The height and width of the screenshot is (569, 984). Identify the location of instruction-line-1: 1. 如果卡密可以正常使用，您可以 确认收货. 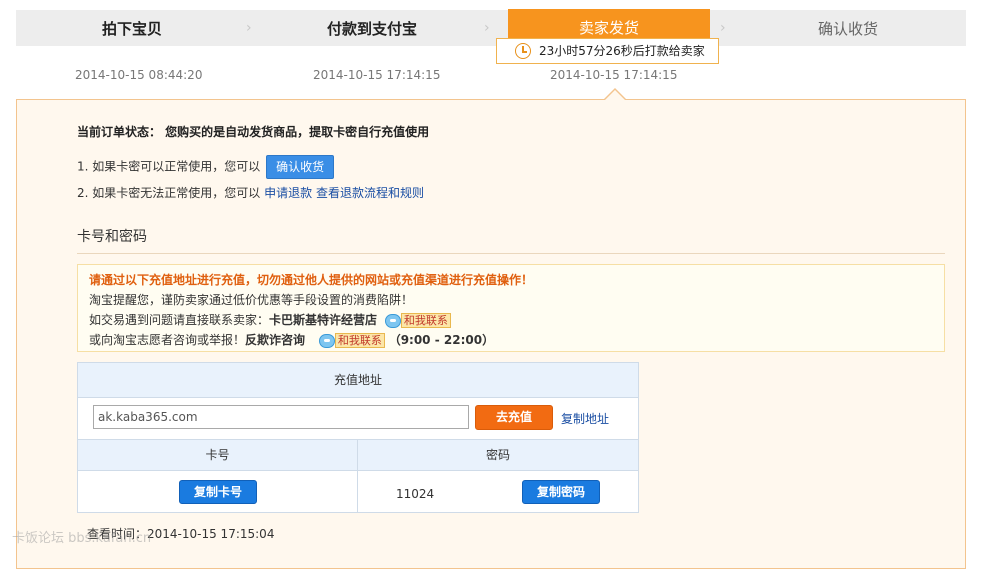
(206, 167).